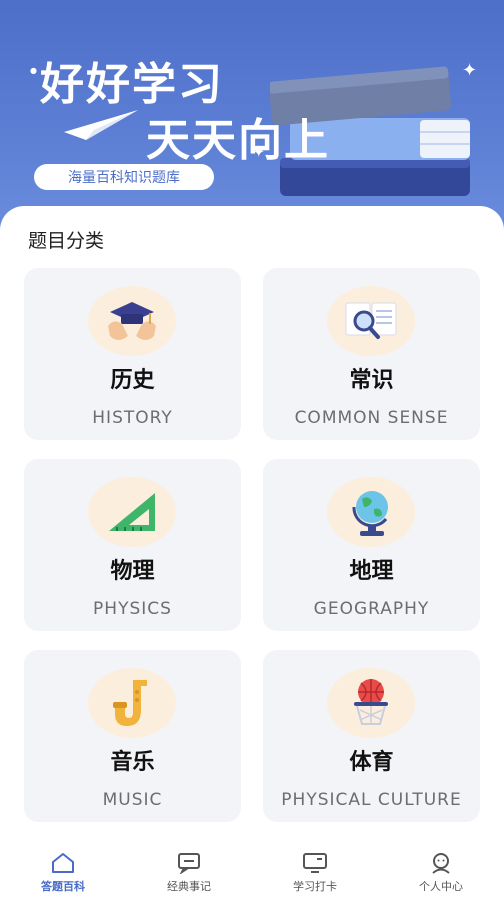 Image resolution: width=504 pixels, height=898 pixels. I want to click on sparkle-icon: ●, so click(33, 70).